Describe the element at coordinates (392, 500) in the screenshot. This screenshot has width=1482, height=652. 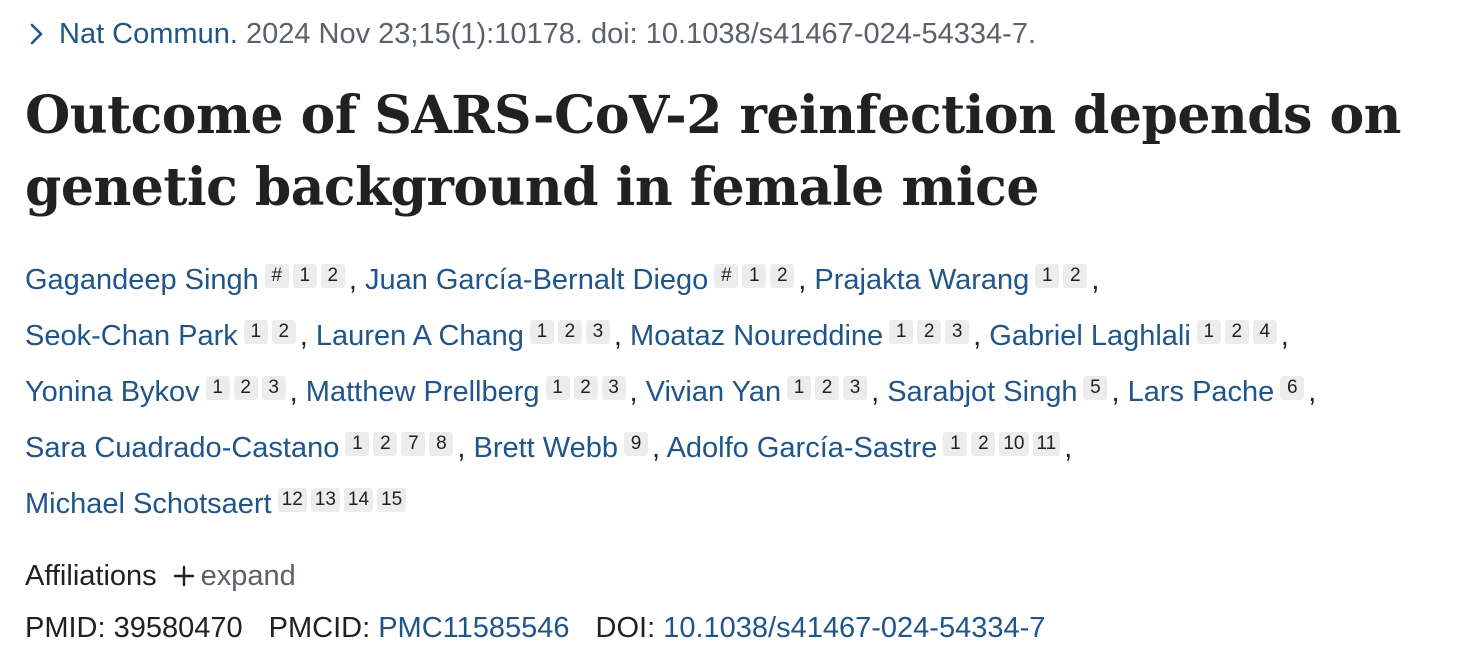
I see `affiliation-number-badge: 15` at that location.